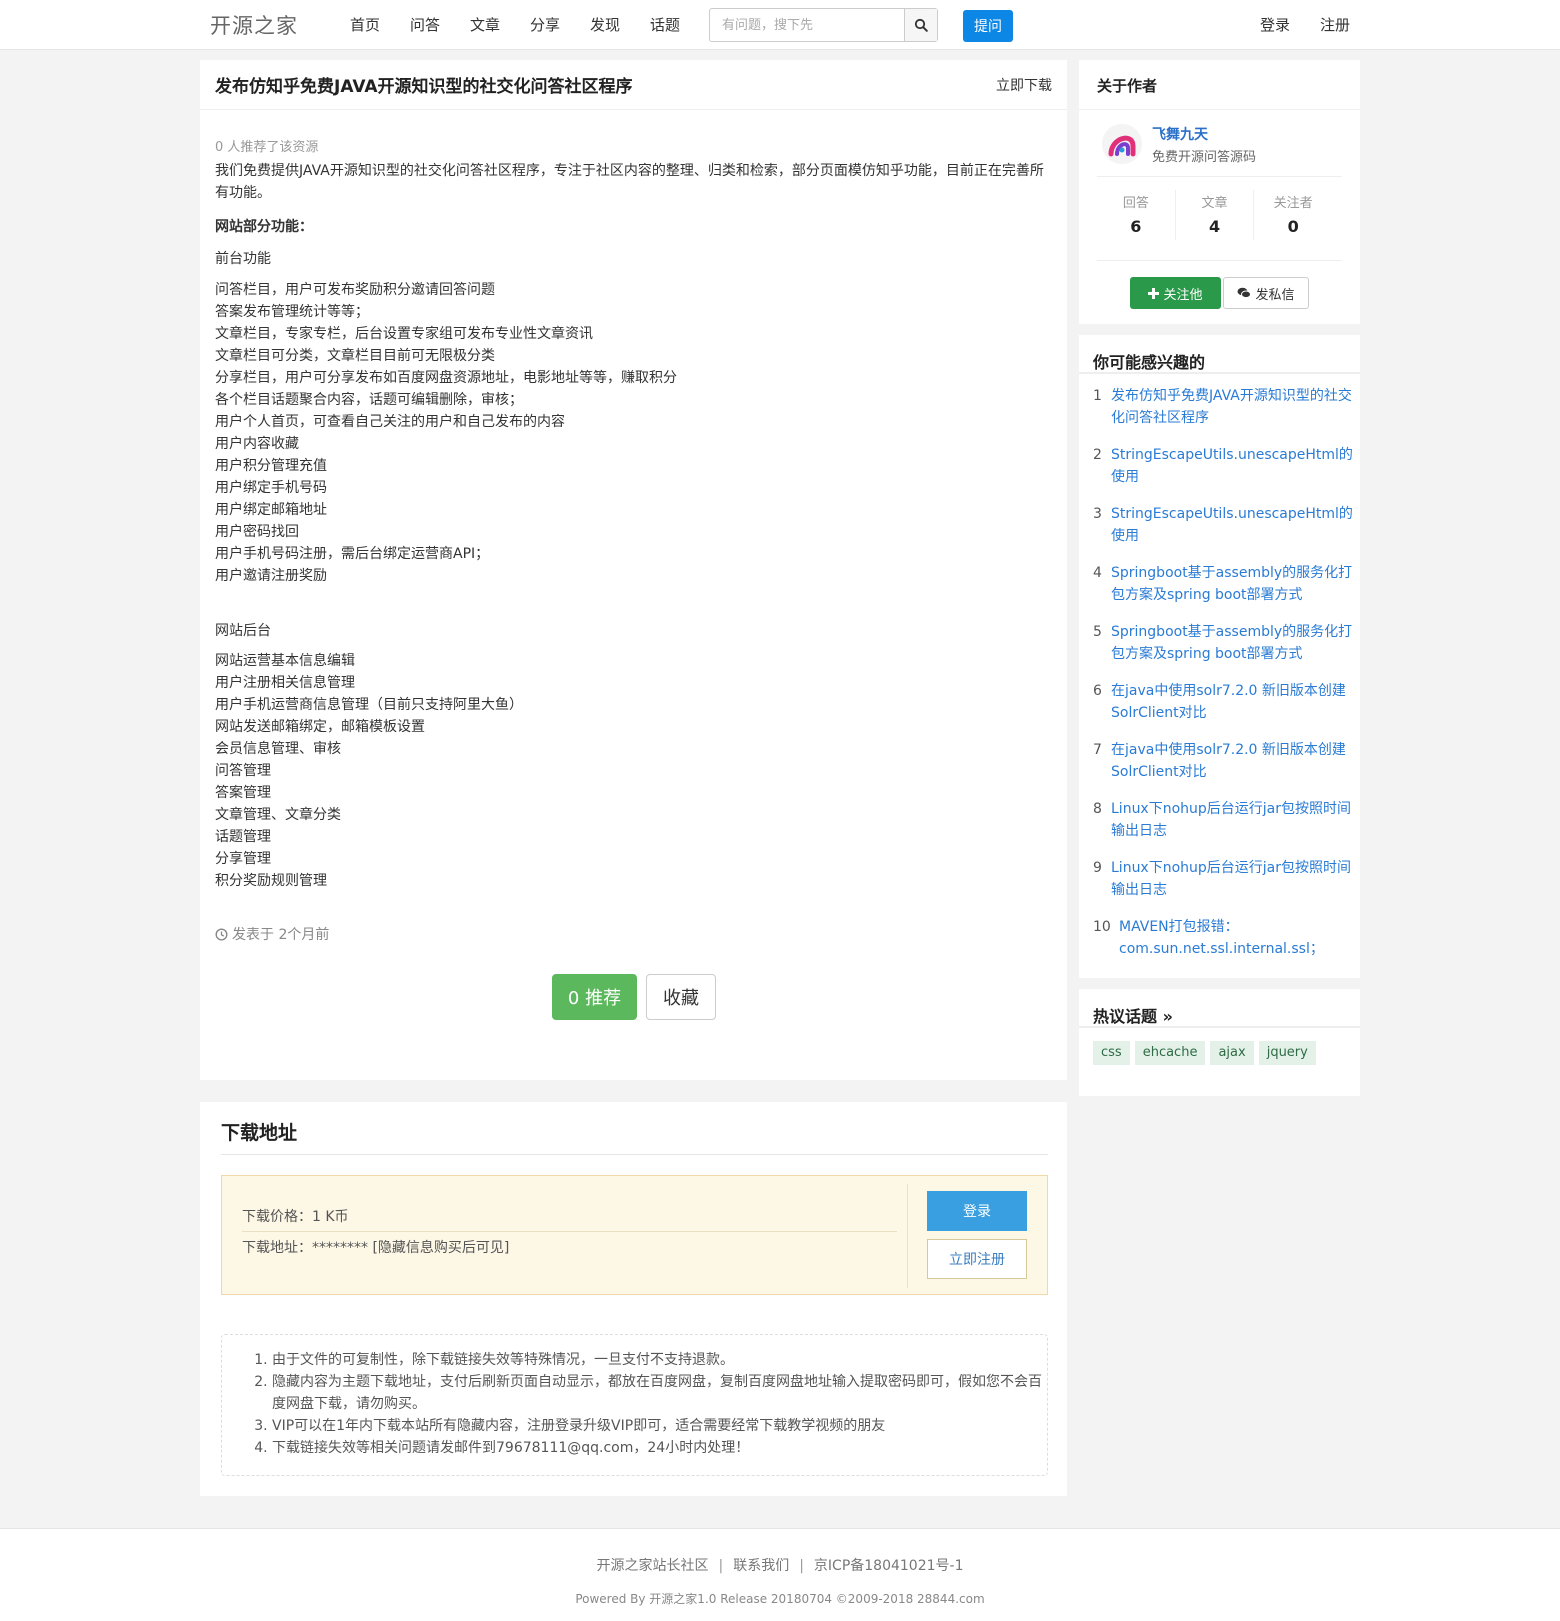 The height and width of the screenshot is (1621, 1560). What do you see at coordinates (369, 705) in the screenshot?
I see `list-item: 用户手机运营商信息管理（目前只支持阿里大鱼）` at bounding box center [369, 705].